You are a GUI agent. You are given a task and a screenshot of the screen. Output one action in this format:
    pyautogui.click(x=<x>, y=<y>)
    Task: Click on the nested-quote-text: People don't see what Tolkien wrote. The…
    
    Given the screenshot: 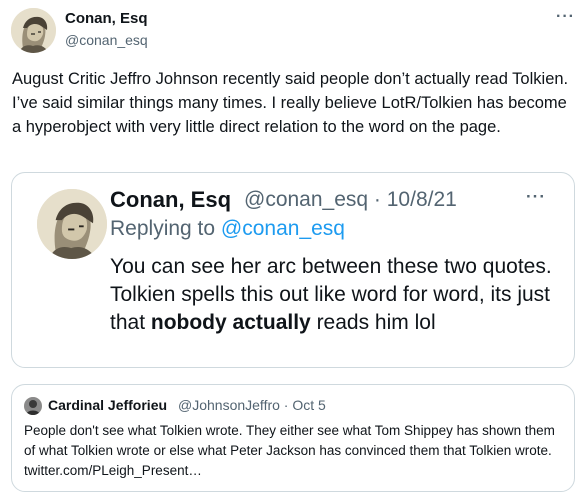 What is the action you would take?
    pyautogui.click(x=289, y=450)
    